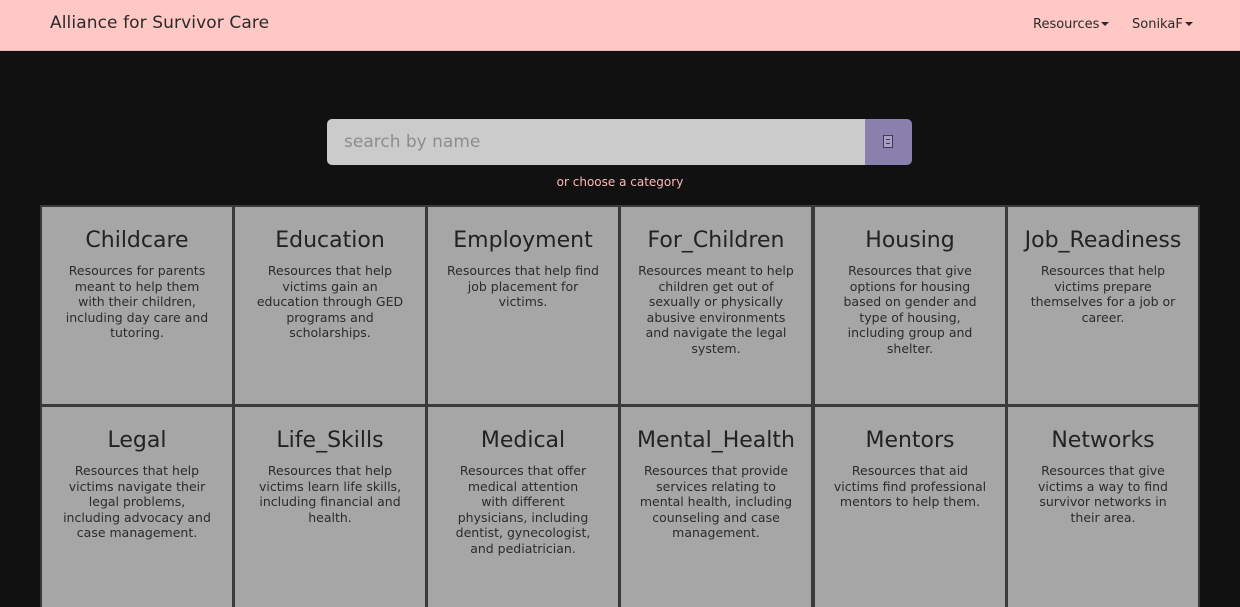 Image resolution: width=1240 pixels, height=607 pixels. I want to click on search-bar, so click(619, 142).